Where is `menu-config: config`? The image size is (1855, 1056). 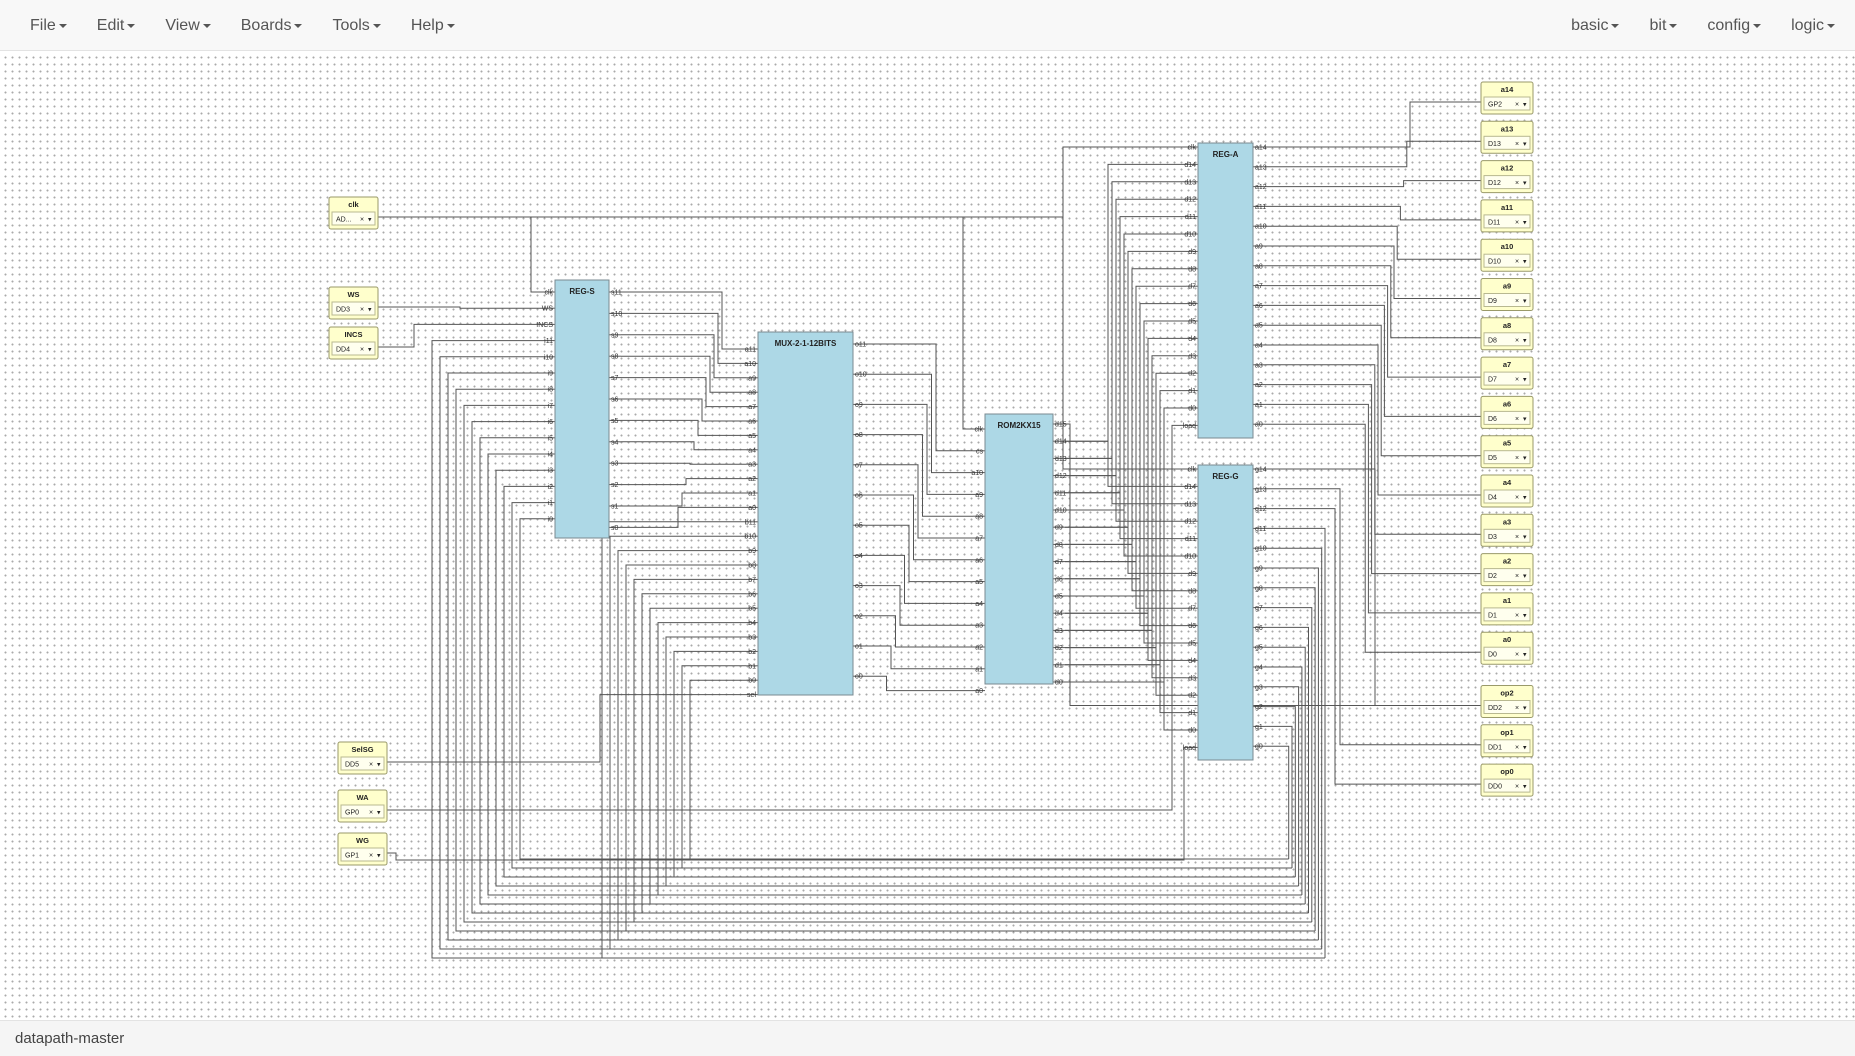
menu-config: config is located at coordinates (1734, 25).